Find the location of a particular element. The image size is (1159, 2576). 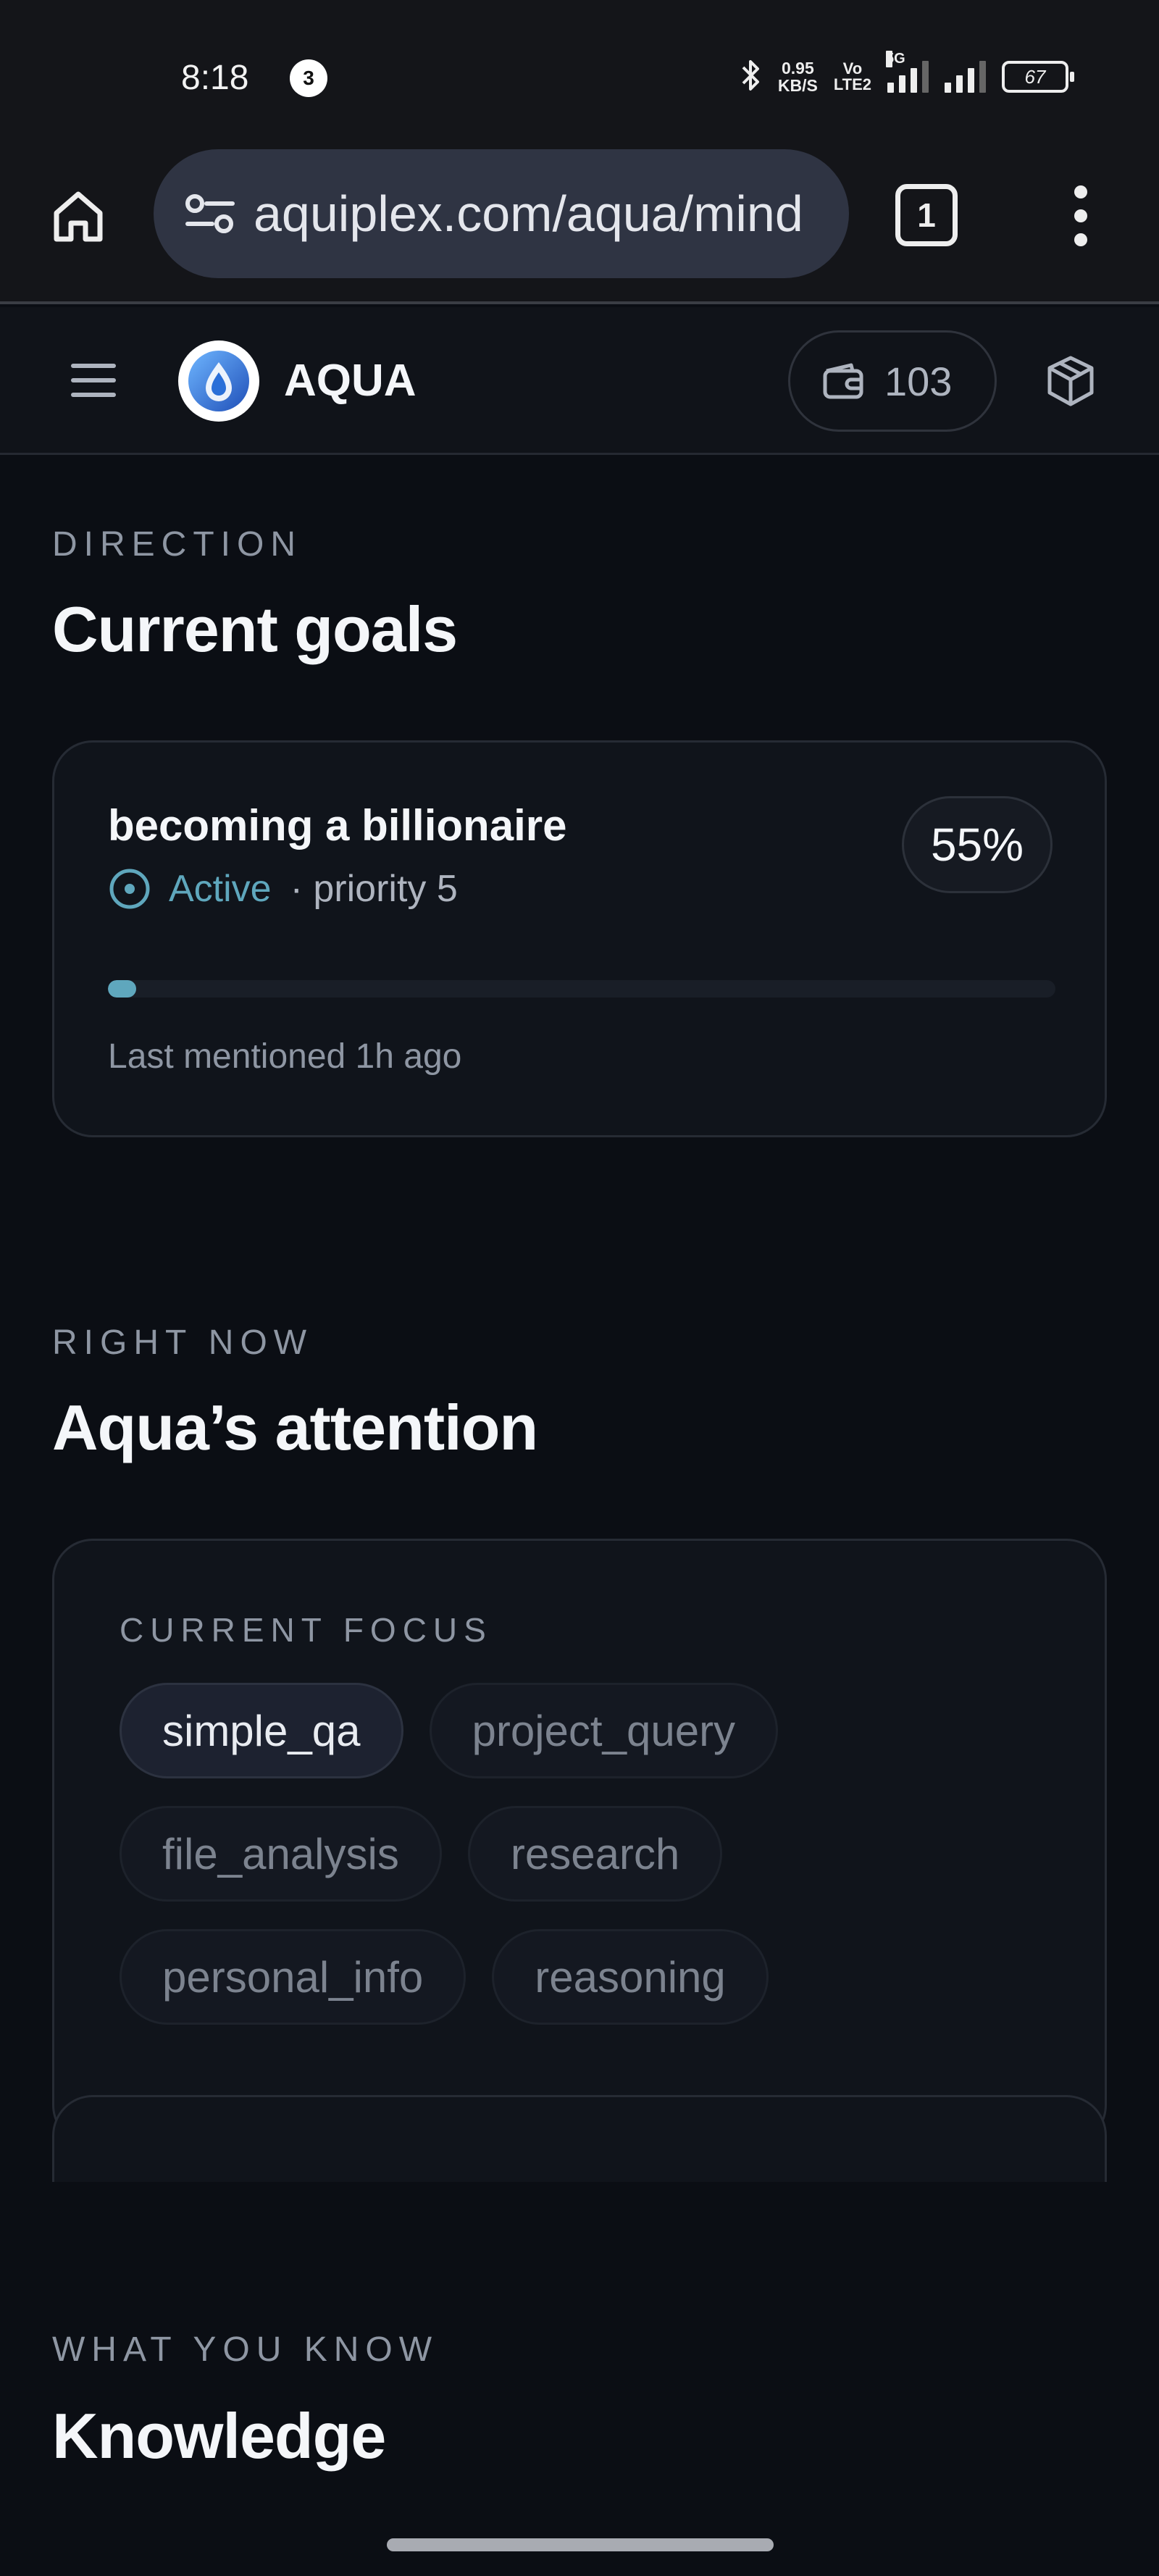

browser-menu-button is located at coordinates (1081, 216).